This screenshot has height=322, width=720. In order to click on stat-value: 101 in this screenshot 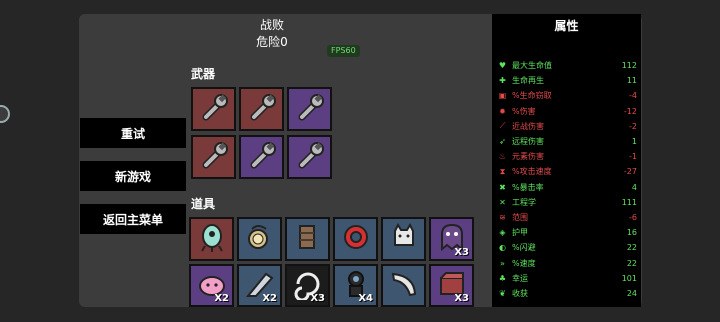, I will do `click(629, 278)`.